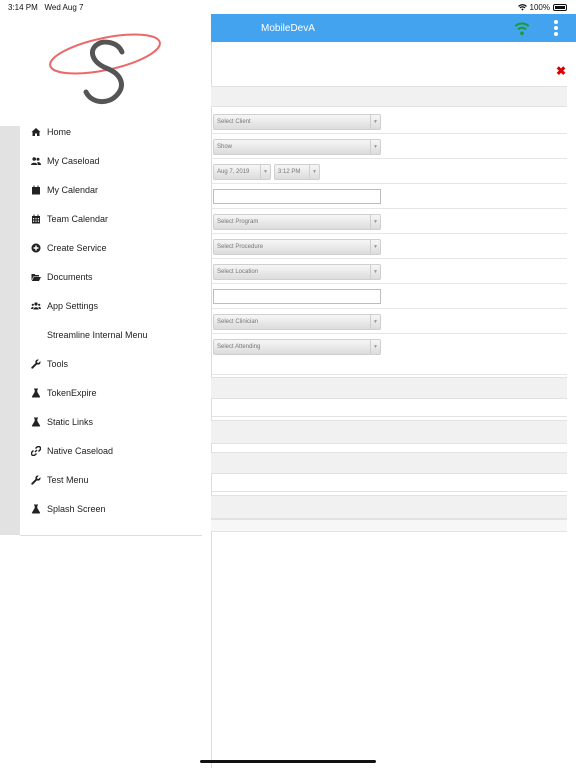 This screenshot has height=768, width=576. What do you see at coordinates (36, 451) in the screenshot?
I see `link-icon` at bounding box center [36, 451].